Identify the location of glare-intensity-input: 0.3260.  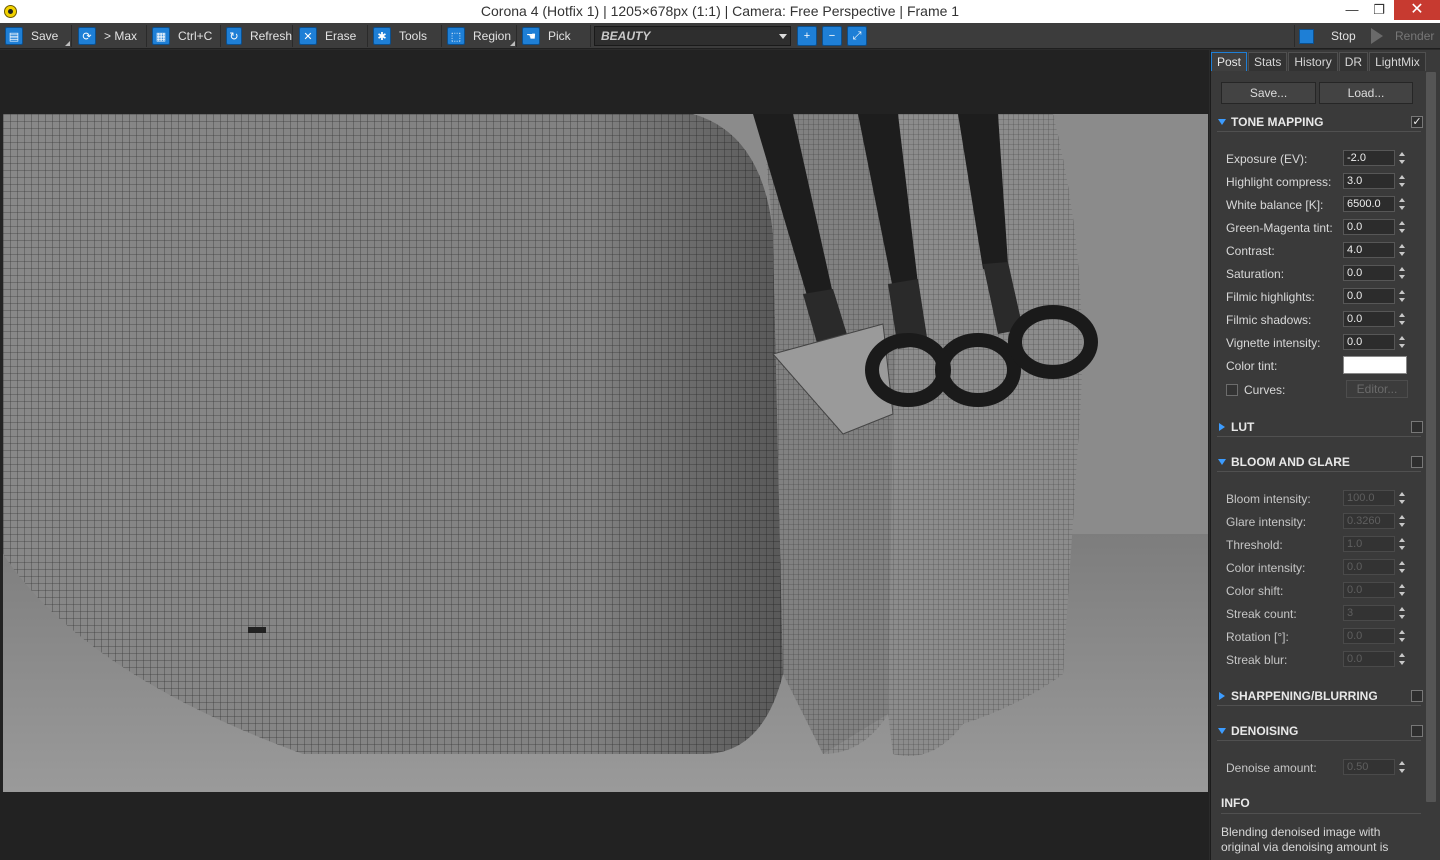
(1369, 521).